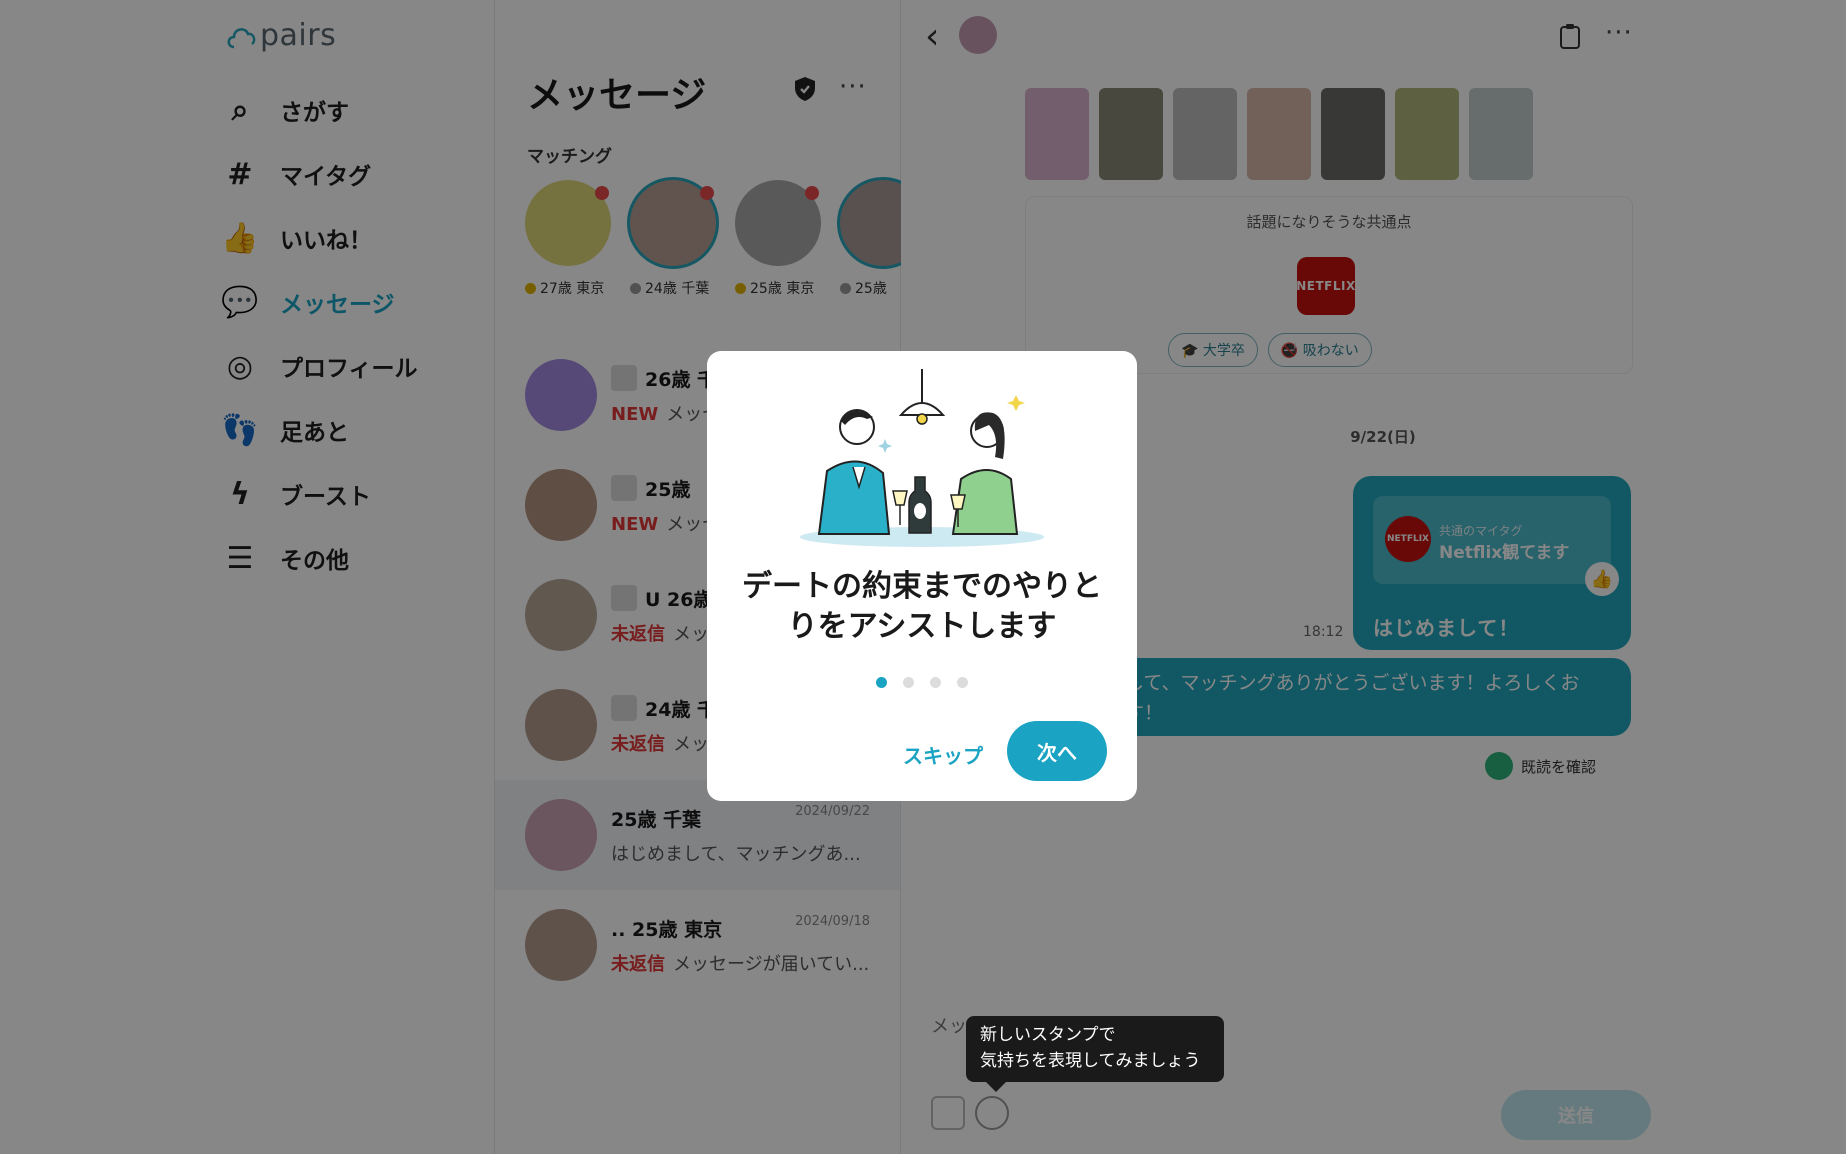  I want to click on onboarding-modal: デートの約束までのやりと りをアシストします スキップ 次へ, so click(922, 576).